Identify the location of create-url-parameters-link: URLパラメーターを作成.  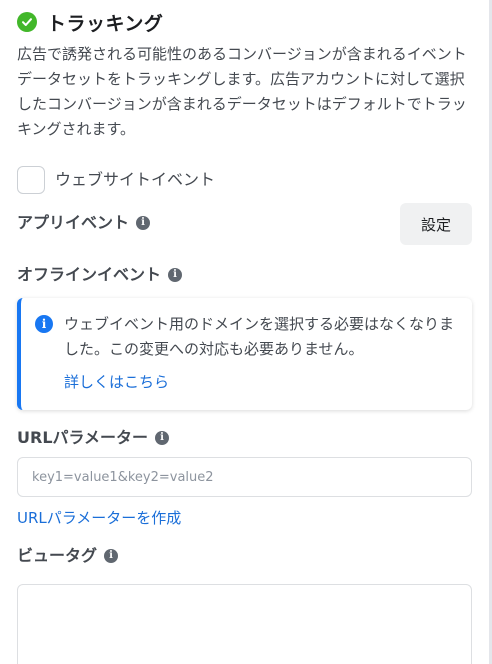
(99, 518).